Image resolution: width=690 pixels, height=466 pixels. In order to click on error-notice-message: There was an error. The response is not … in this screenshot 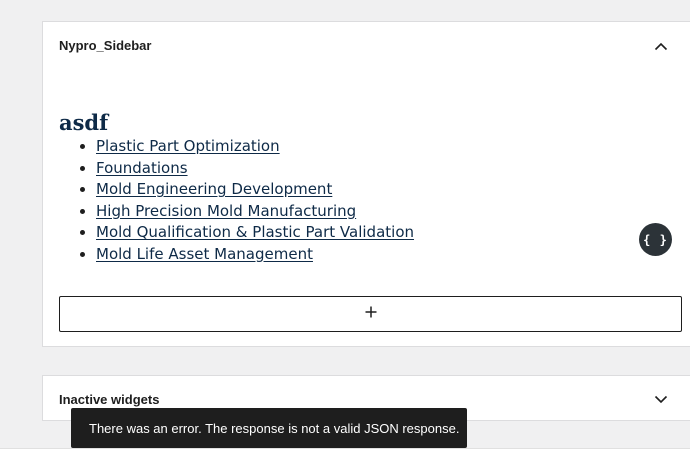, I will do `click(274, 428)`.